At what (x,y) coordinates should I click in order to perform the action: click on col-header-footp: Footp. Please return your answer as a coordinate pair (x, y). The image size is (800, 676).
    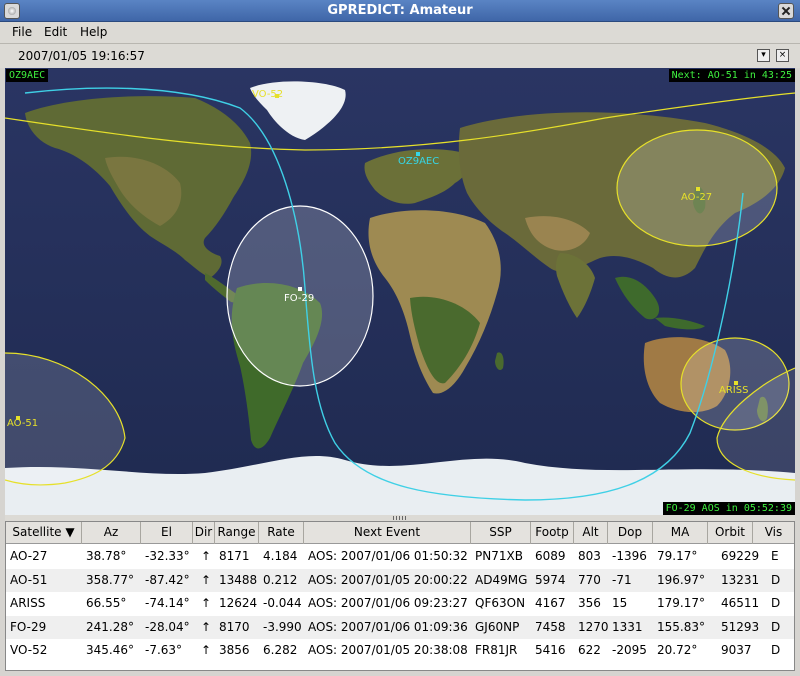
    Looking at the image, I should click on (552, 533).